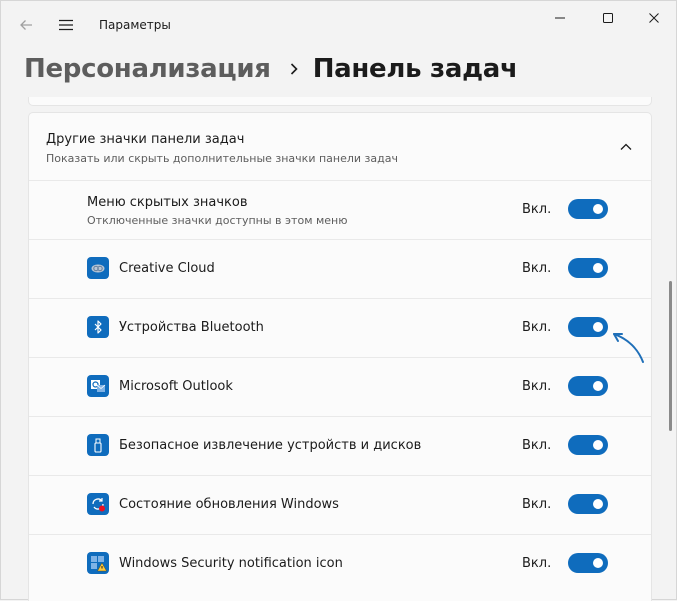  I want to click on navigation-menu-button, so click(66, 25).